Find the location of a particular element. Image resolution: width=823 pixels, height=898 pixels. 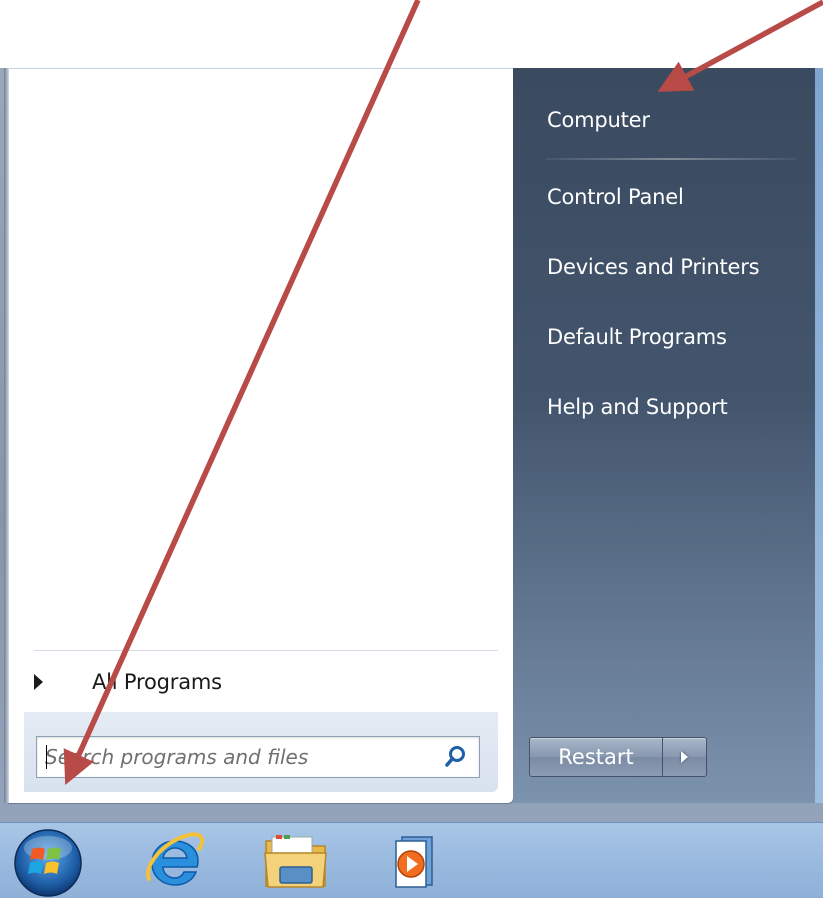

restart-label: Restart is located at coordinates (596, 757).